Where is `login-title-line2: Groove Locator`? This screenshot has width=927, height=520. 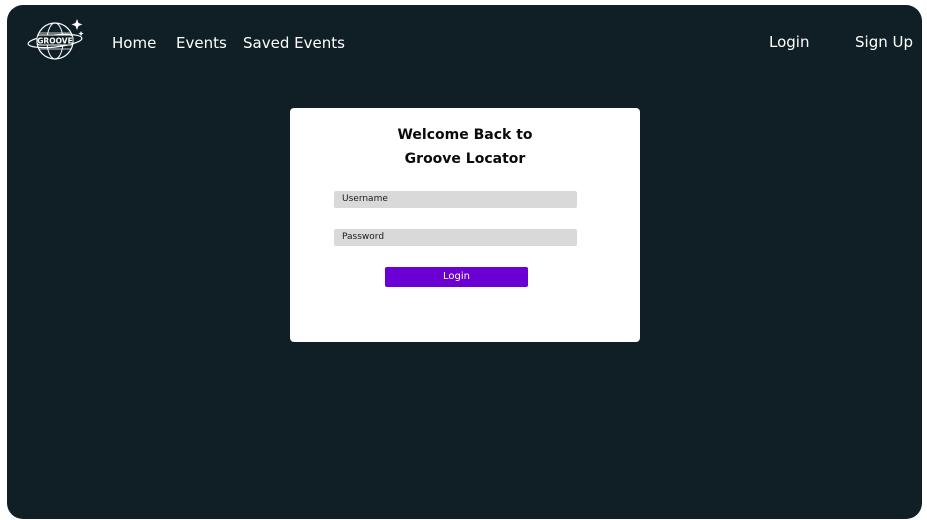 login-title-line2: Groove Locator is located at coordinates (465, 159).